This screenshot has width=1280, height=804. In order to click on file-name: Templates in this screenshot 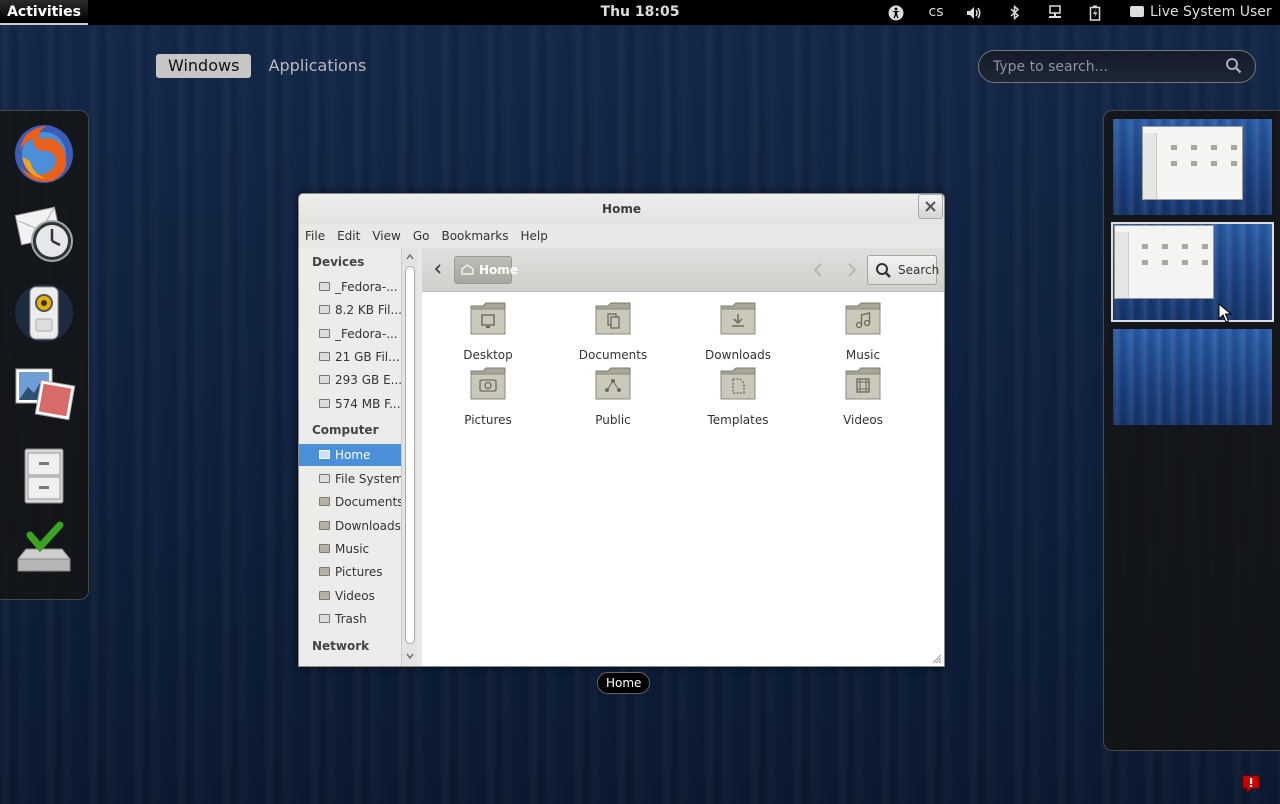, I will do `click(738, 420)`.